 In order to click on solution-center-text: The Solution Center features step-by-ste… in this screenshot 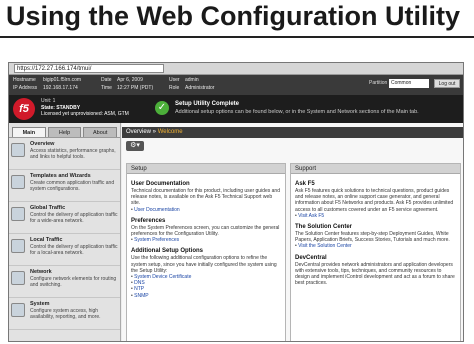, I will do `click(372, 237)`.